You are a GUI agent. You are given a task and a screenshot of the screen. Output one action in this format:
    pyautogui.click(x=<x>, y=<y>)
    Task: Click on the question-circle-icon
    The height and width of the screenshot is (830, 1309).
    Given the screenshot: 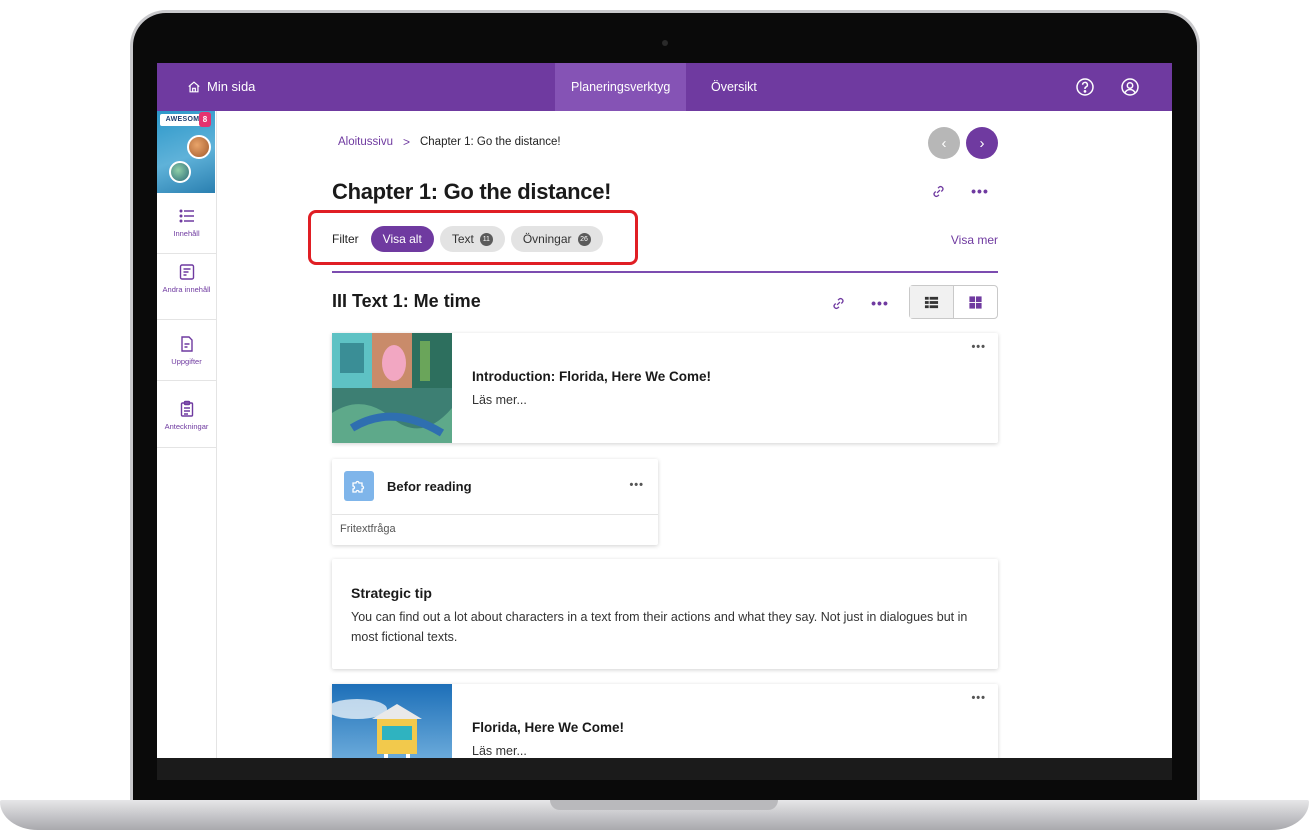 What is the action you would take?
    pyautogui.click(x=1085, y=87)
    